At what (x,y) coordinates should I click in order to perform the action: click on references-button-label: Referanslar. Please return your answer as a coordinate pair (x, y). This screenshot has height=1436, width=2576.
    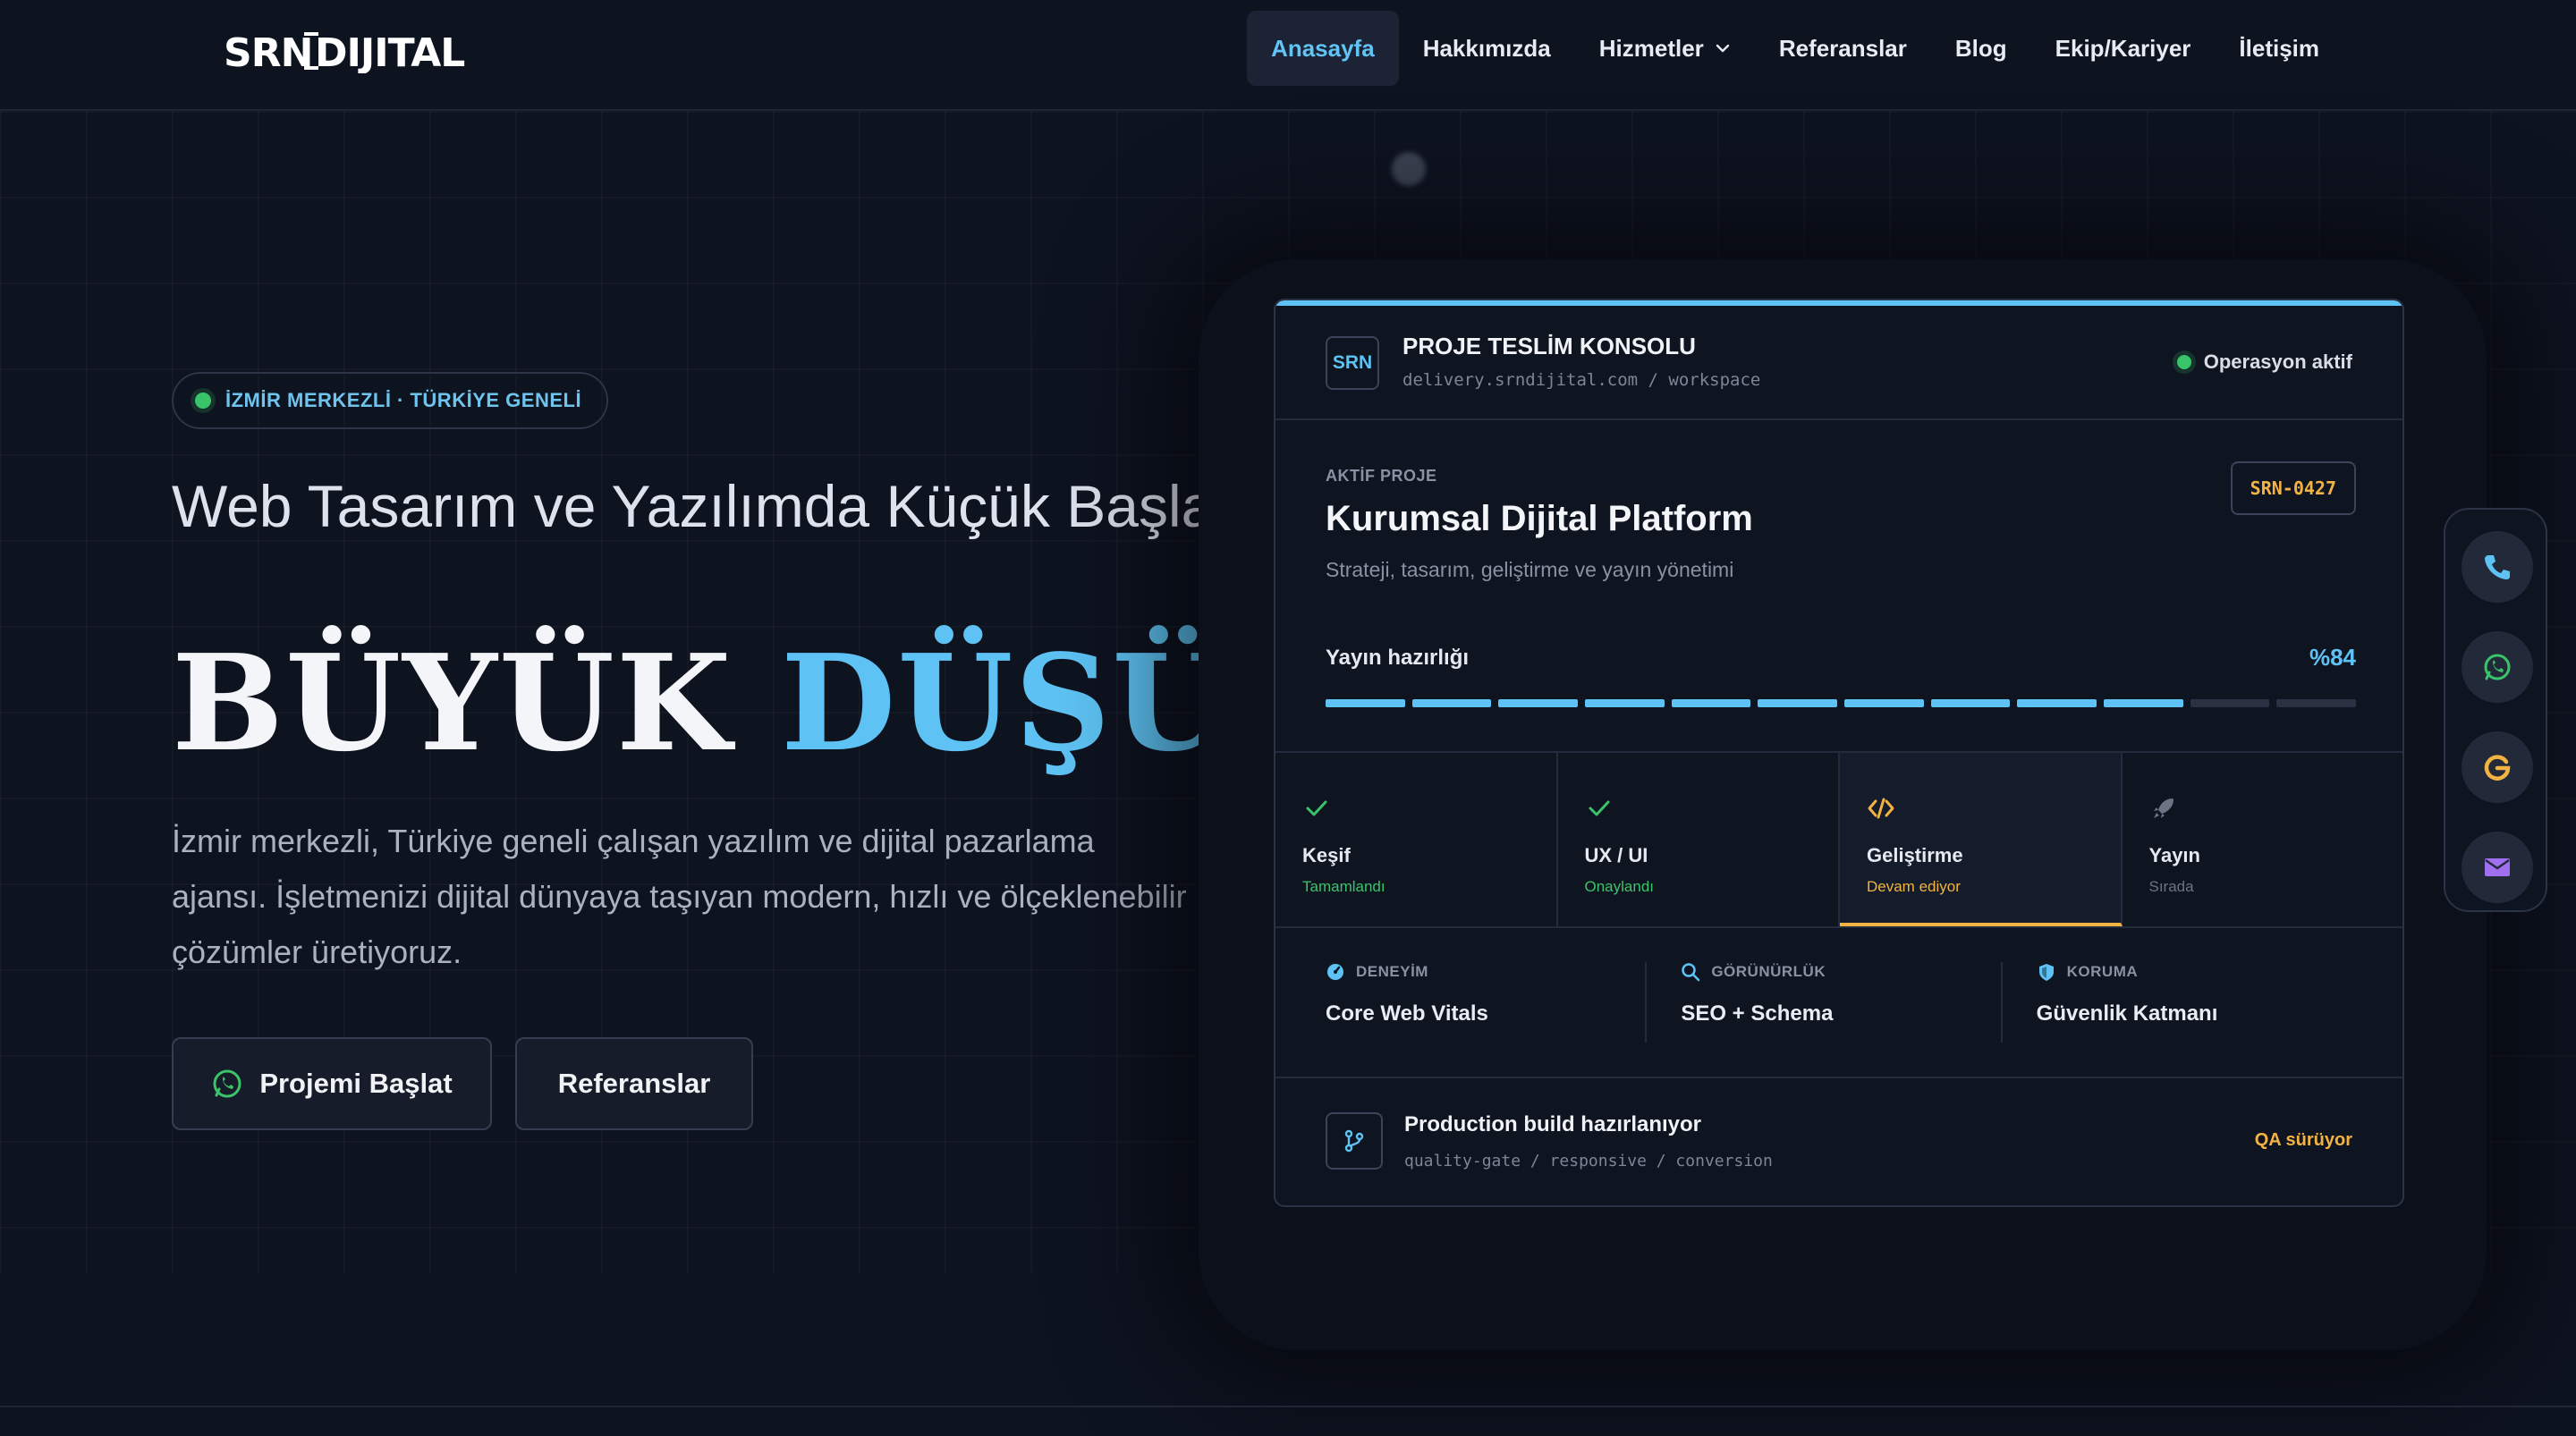
    Looking at the image, I should click on (634, 1084).